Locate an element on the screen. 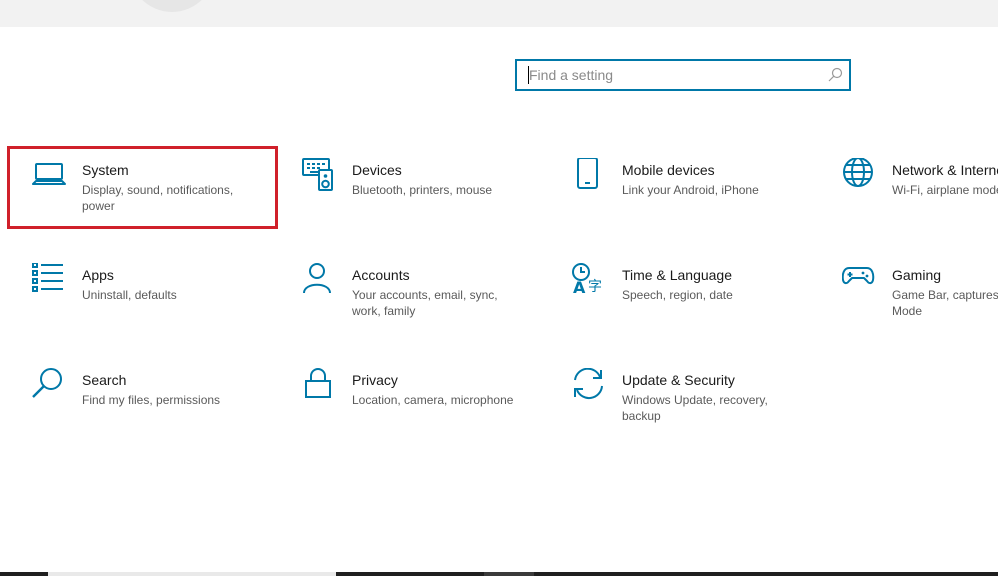 This screenshot has width=998, height=576. category-gaming: Gaming Game Bar, captures, Game Mode is located at coordinates (920, 300).